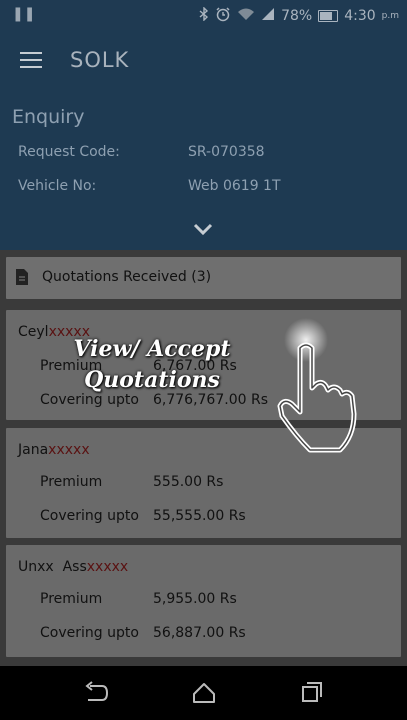 The height and width of the screenshot is (720, 407). Describe the element at coordinates (203, 61) in the screenshot. I see `app-bar: SOLK` at that location.